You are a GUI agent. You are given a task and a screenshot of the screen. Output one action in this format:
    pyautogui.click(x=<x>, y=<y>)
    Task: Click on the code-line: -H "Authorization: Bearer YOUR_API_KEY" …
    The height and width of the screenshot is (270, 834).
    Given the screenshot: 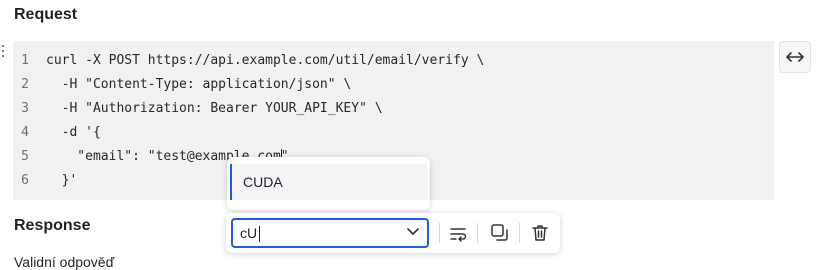 What is the action you would take?
    pyautogui.click(x=214, y=109)
    